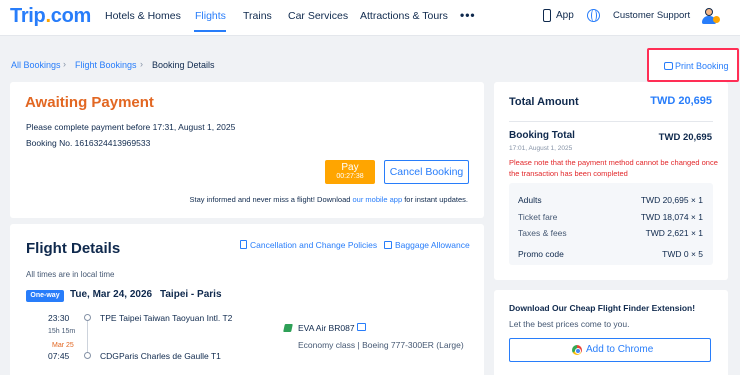  Describe the element at coordinates (651, 15) in the screenshot. I see `customer-support-link: Customer Support` at that location.